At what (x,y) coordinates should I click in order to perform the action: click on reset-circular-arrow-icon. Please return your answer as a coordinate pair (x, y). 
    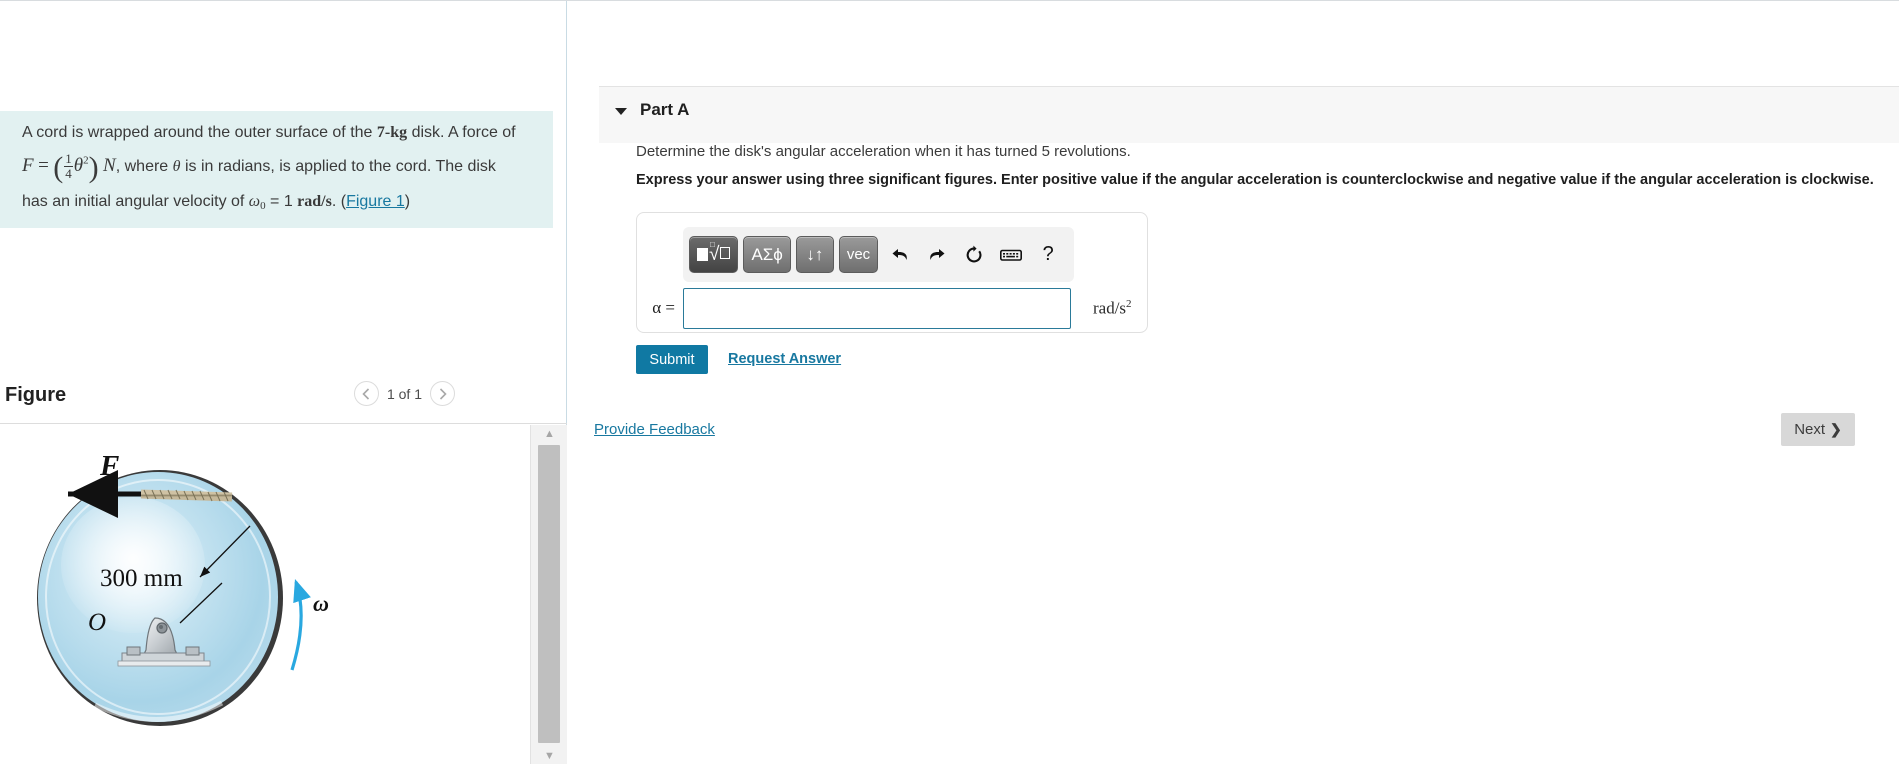
    Looking at the image, I should click on (974, 255).